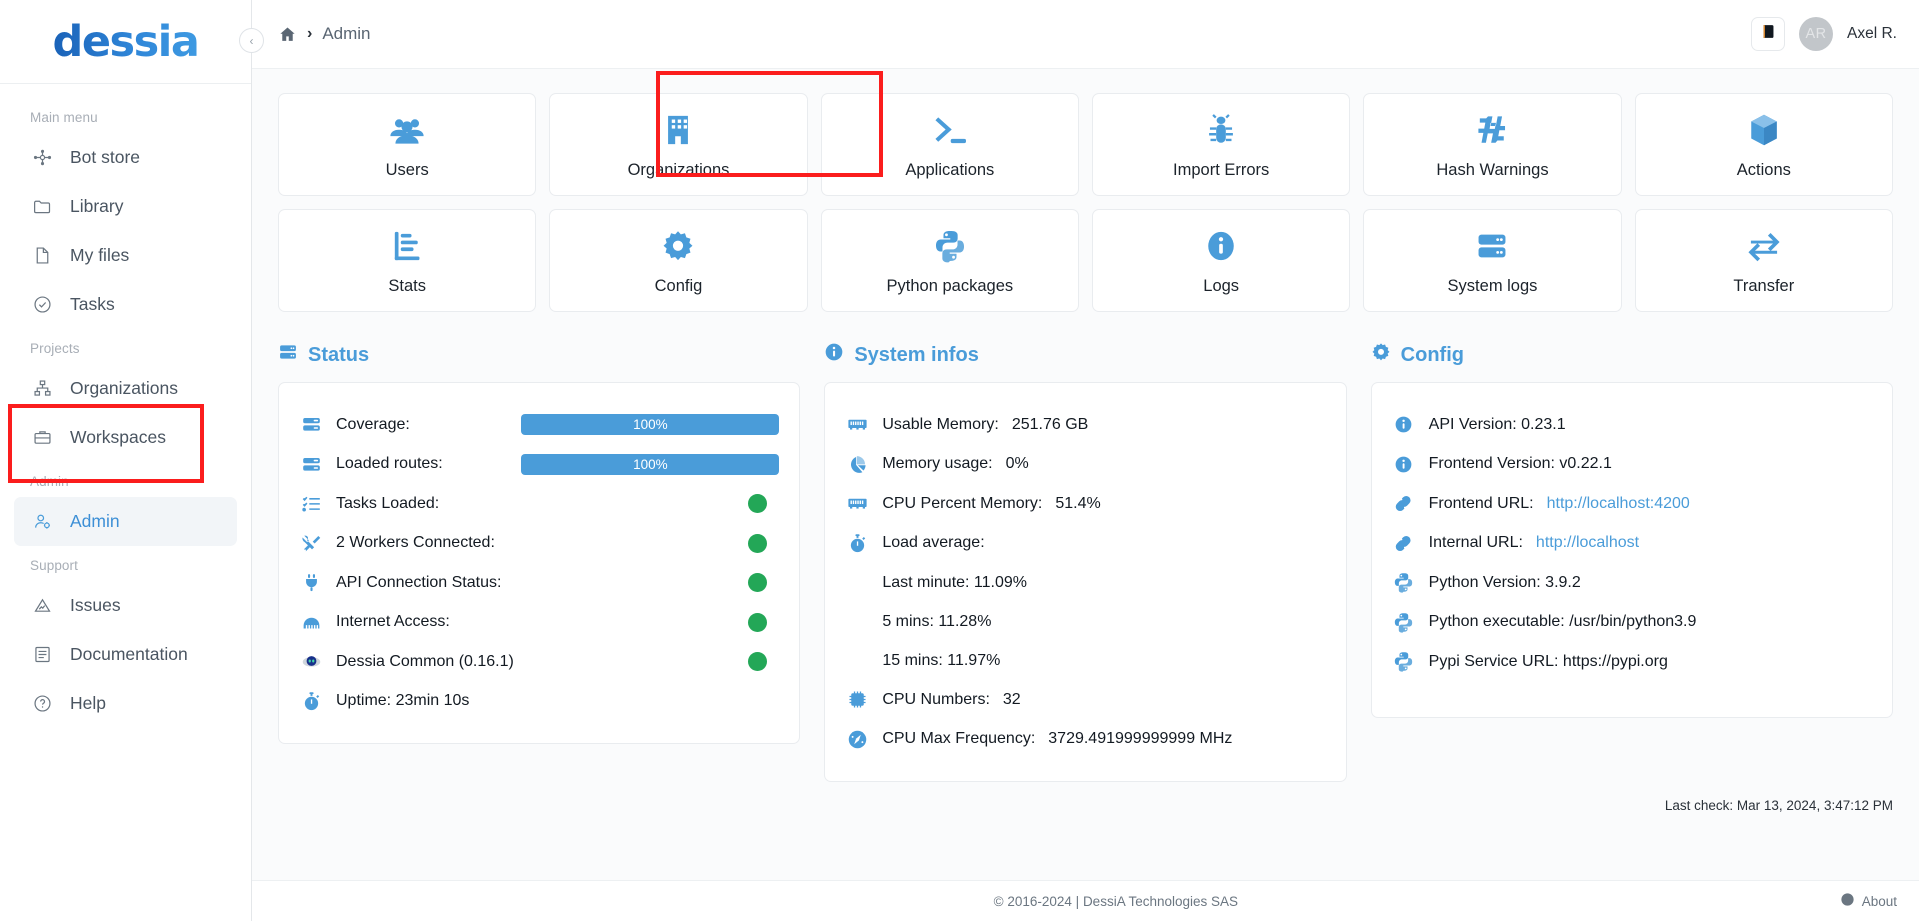 The width and height of the screenshot is (1919, 921). I want to click on sidebar-item-organizations: Organizations, so click(125, 388).